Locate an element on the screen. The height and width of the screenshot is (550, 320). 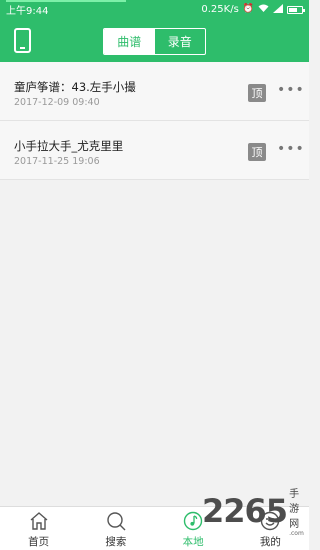
phone-icon is located at coordinates (22, 40).